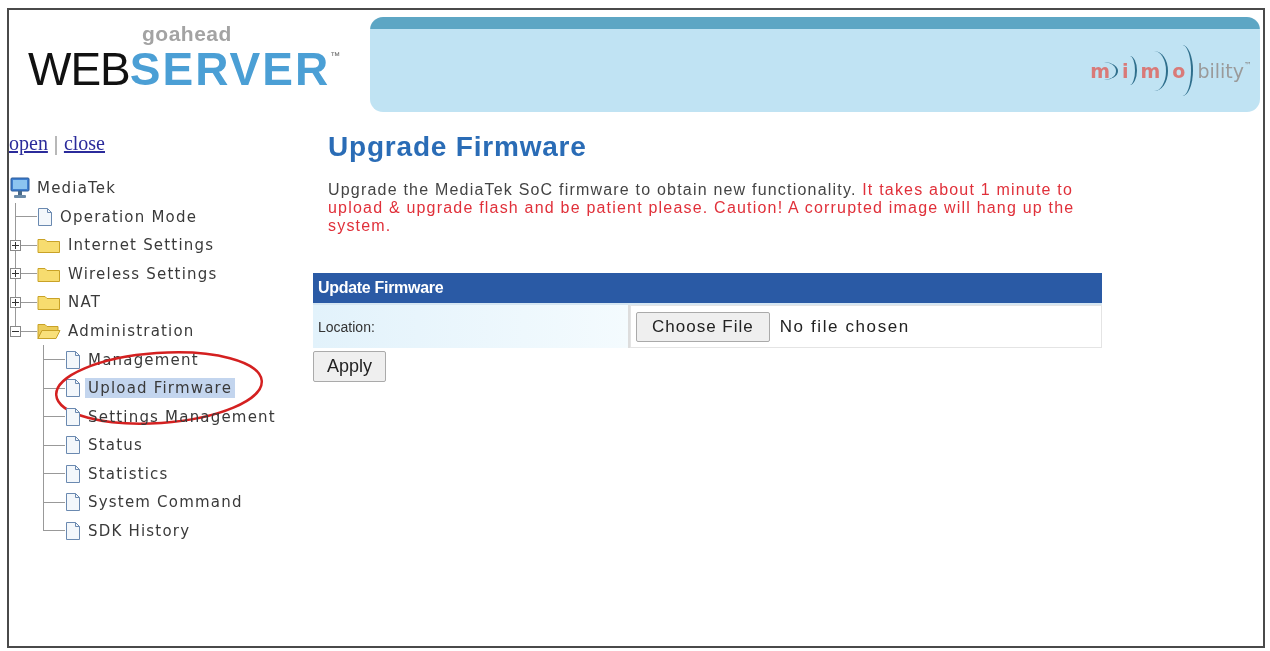  I want to click on sidebar-link: open, so click(28, 143).